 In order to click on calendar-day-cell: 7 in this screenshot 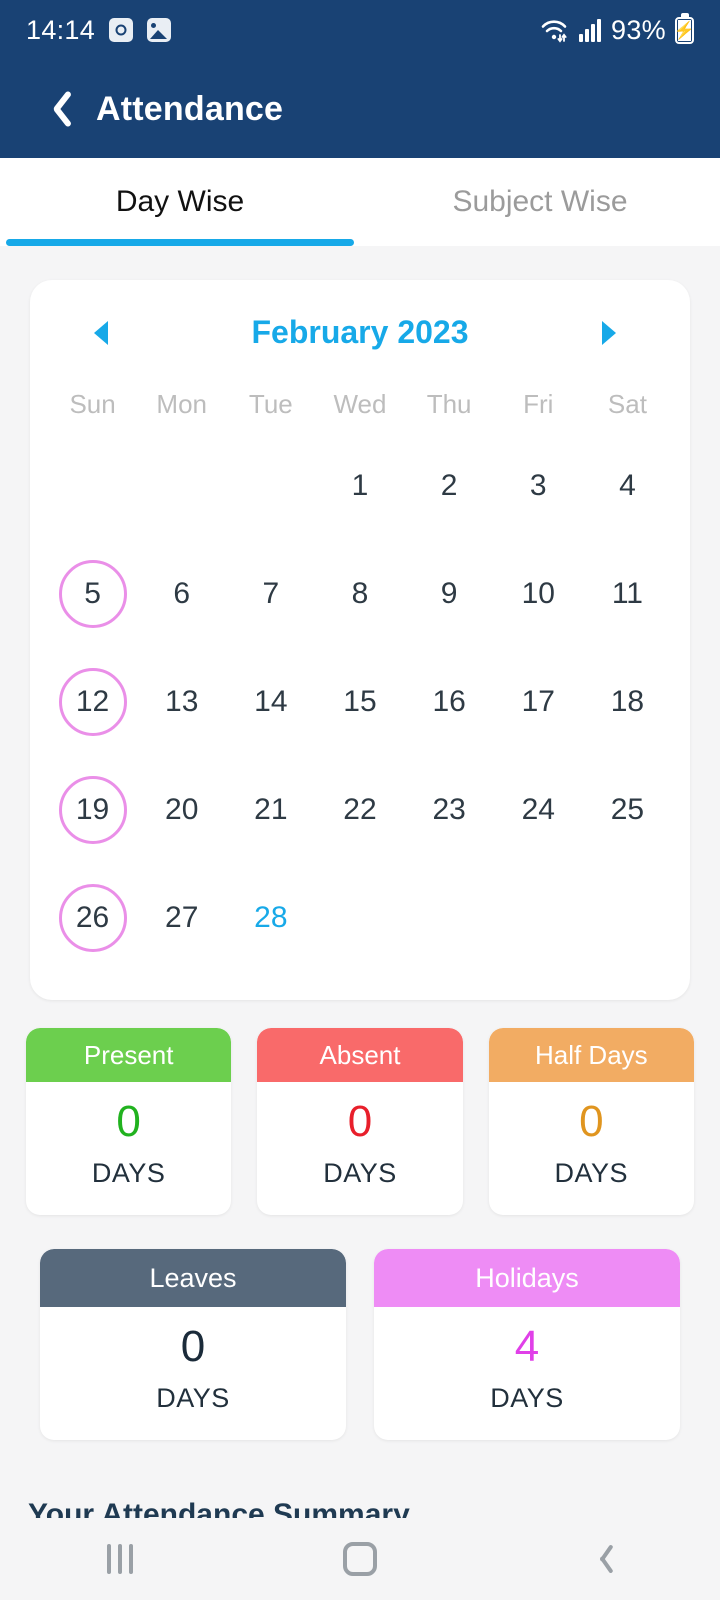, I will do `click(270, 594)`.